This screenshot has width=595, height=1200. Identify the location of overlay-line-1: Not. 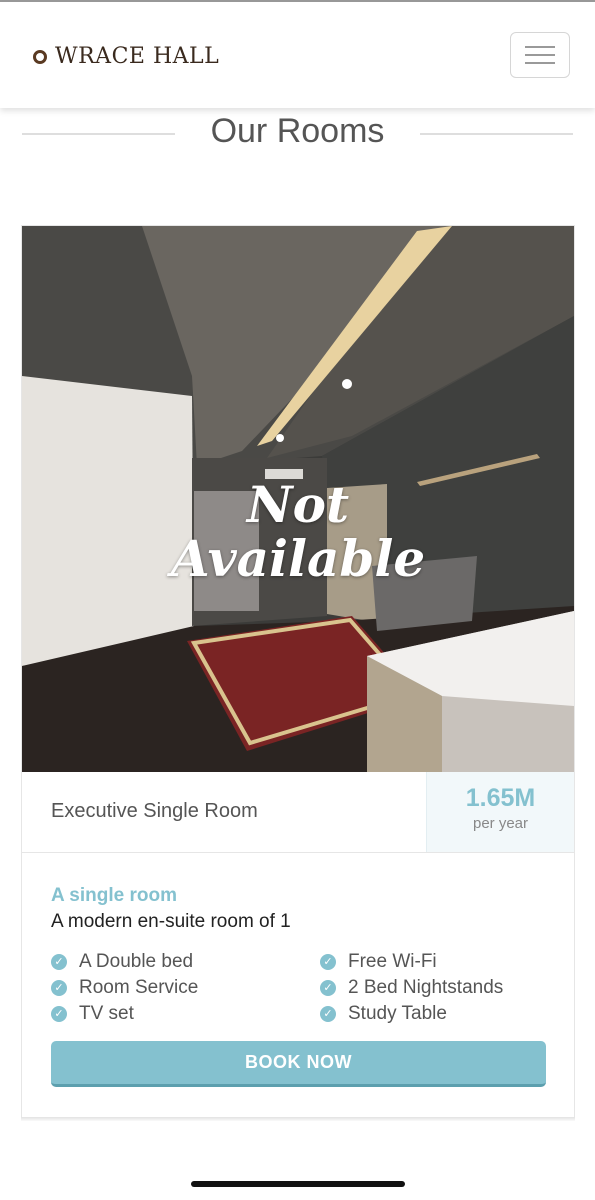
(298, 504).